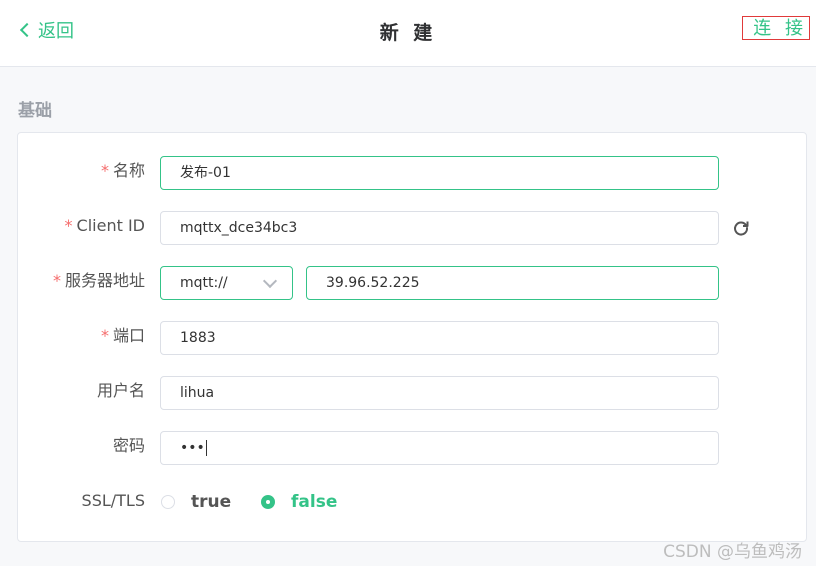 This screenshot has height=566, width=816. Describe the element at coordinates (206, 448) in the screenshot. I see `text-caret` at that location.